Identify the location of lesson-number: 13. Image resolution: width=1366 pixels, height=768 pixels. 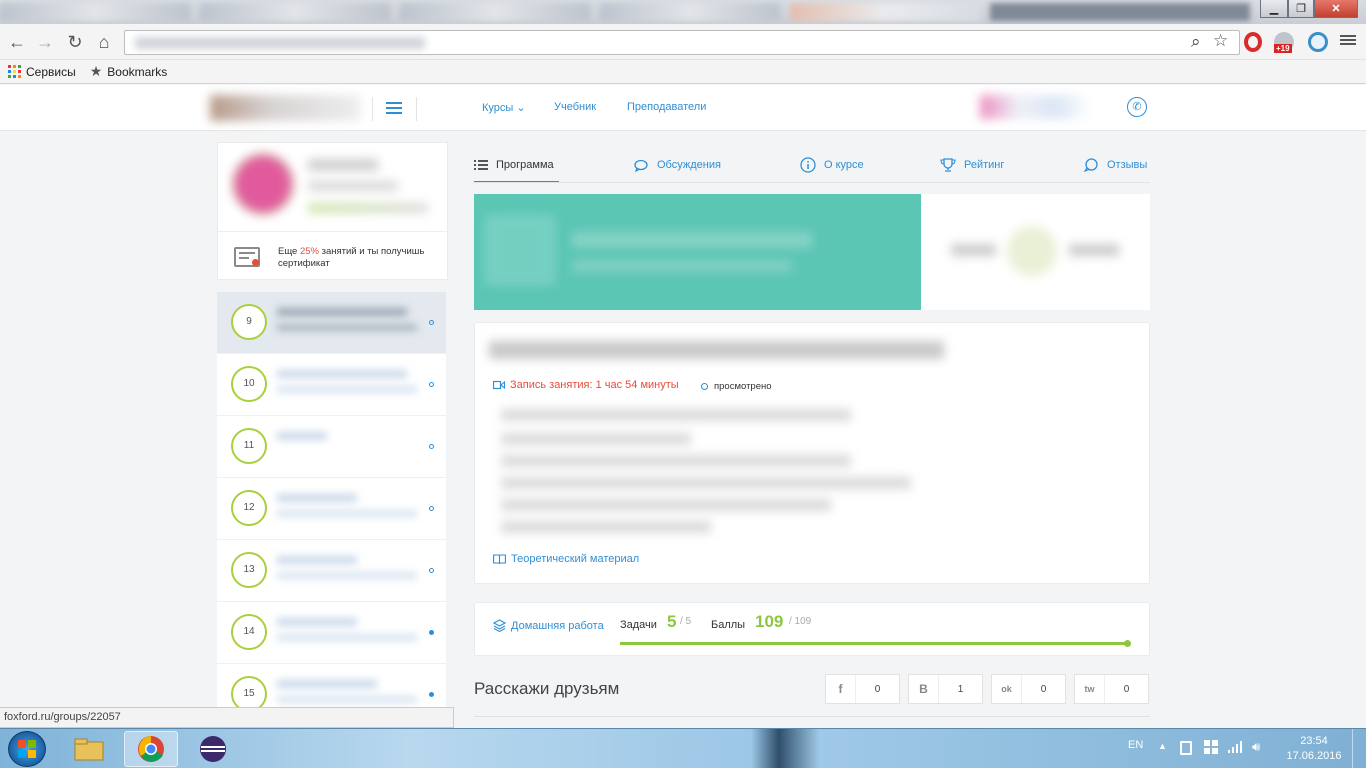
(249, 570).